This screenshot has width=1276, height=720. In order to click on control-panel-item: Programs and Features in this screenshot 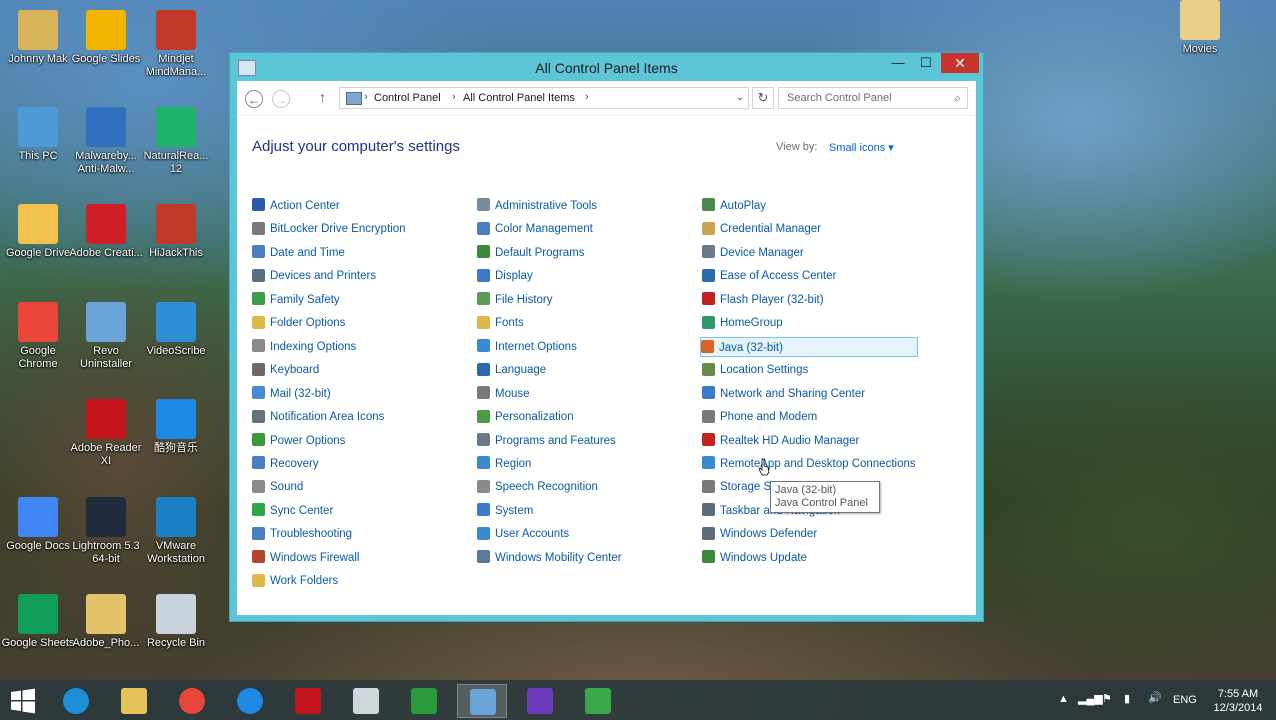, I will do `click(546, 441)`.